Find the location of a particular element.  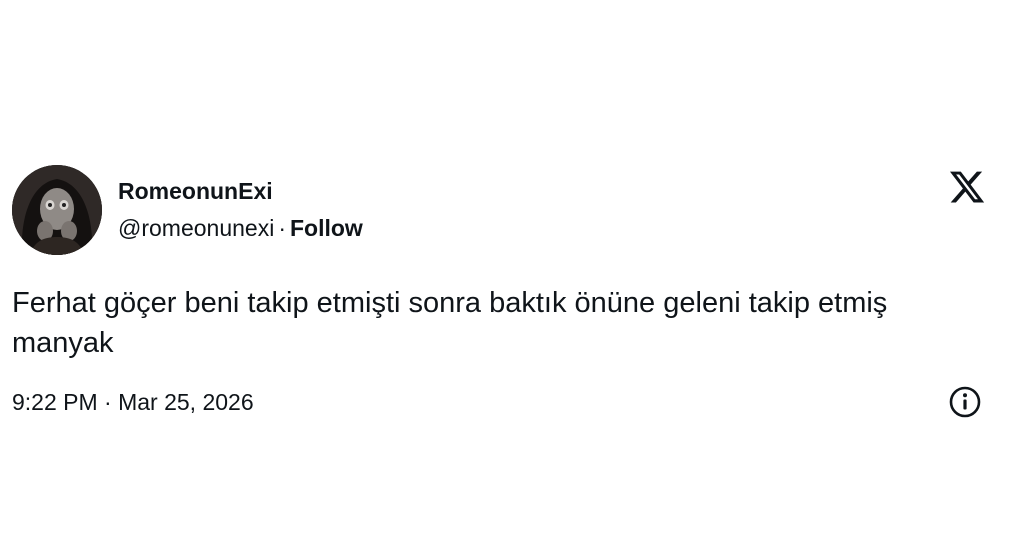

x-logo-icon is located at coordinates (967, 187).